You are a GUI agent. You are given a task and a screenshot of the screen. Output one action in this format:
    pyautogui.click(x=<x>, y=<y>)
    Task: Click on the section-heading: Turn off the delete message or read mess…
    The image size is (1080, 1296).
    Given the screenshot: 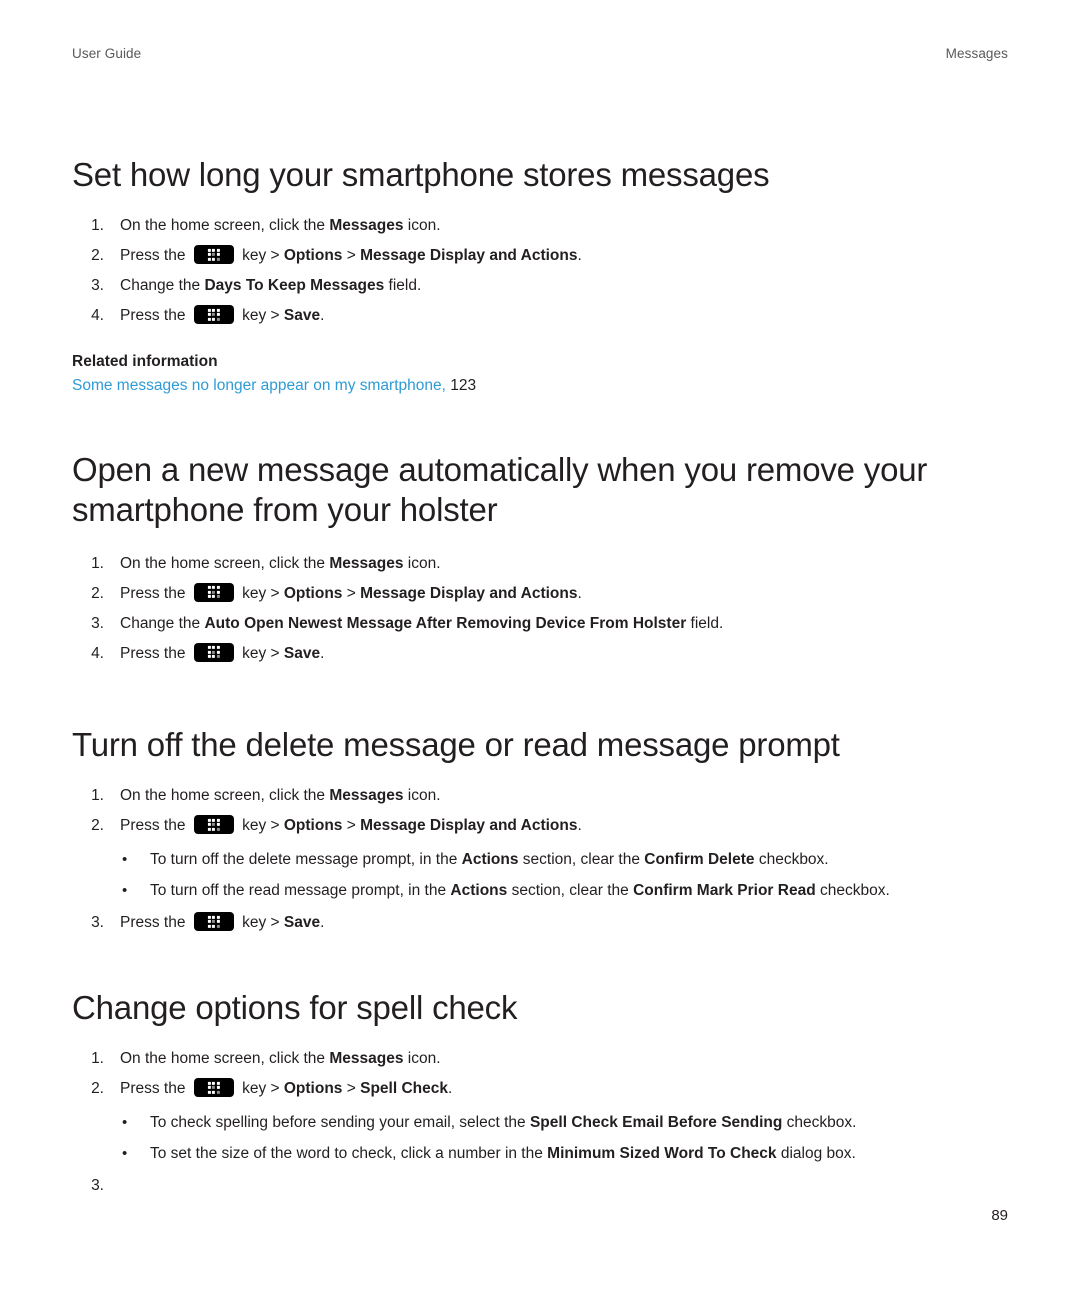 What is the action you would take?
    pyautogui.click(x=456, y=744)
    